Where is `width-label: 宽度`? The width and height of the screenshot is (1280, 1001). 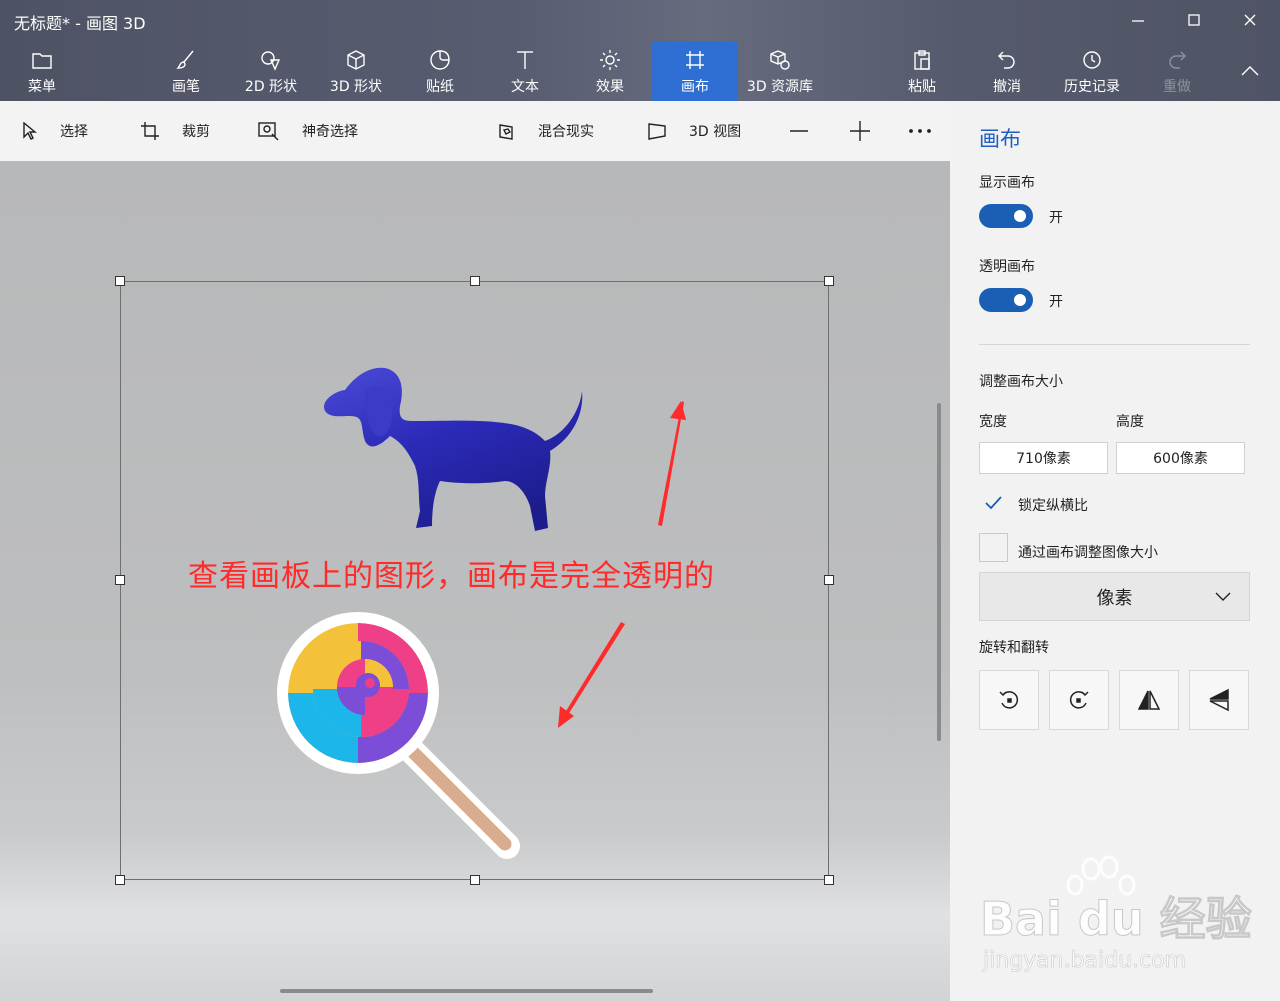 width-label: 宽度 is located at coordinates (993, 422).